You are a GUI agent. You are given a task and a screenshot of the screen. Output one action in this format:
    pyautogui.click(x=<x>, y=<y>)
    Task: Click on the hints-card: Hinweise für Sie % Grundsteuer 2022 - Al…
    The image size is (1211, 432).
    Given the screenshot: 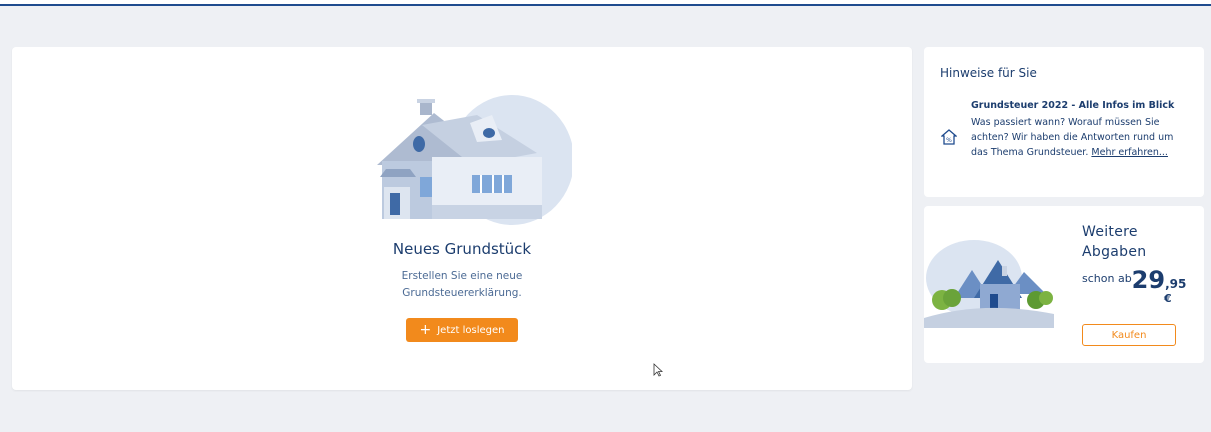 What is the action you would take?
    pyautogui.click(x=1064, y=122)
    